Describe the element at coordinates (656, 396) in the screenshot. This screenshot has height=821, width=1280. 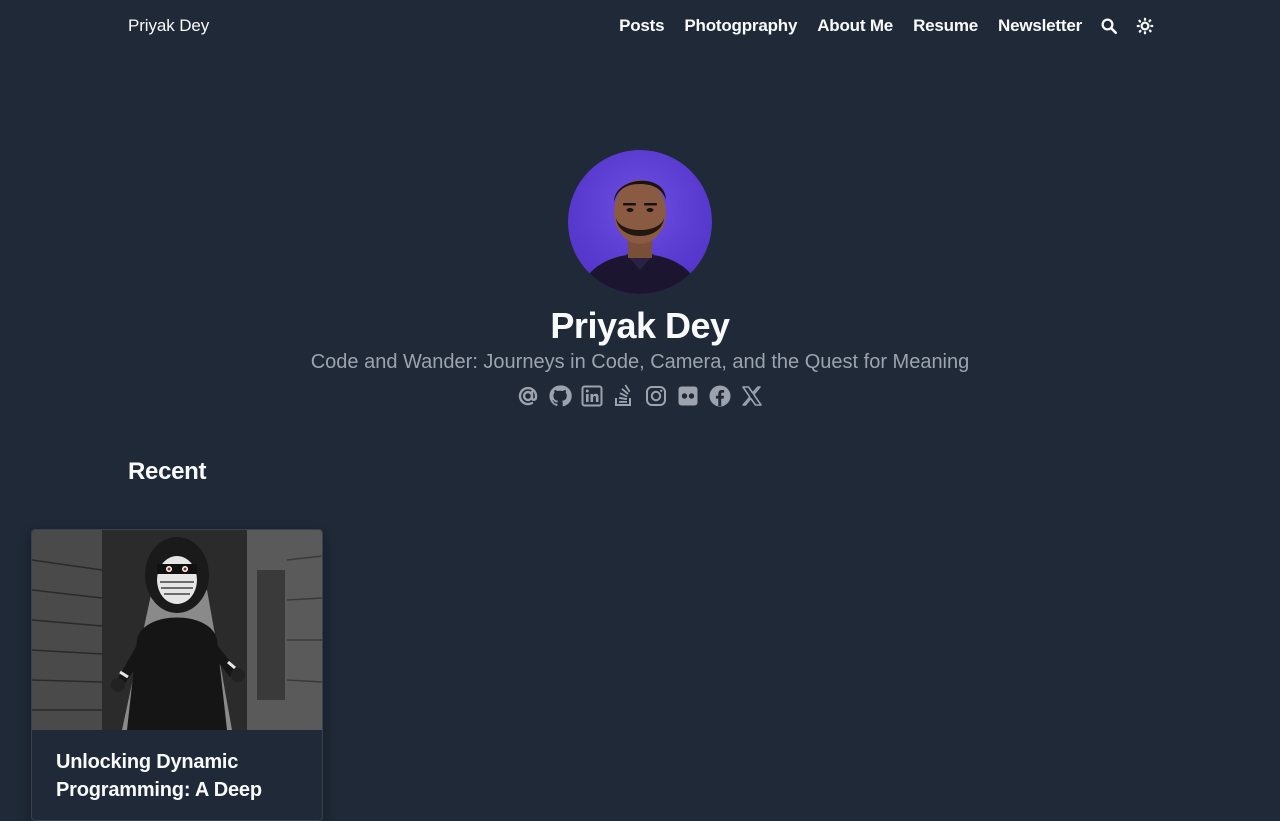
I see `instagram-icon` at that location.